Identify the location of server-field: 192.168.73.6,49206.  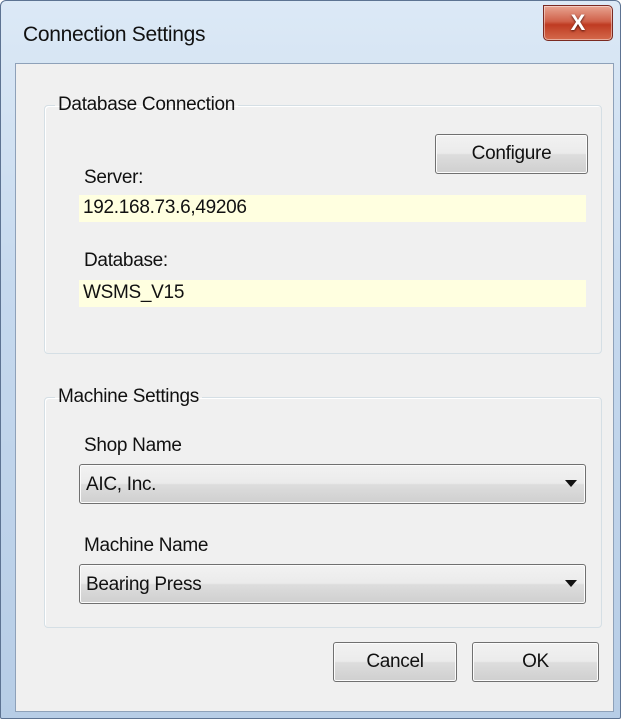
(332, 208).